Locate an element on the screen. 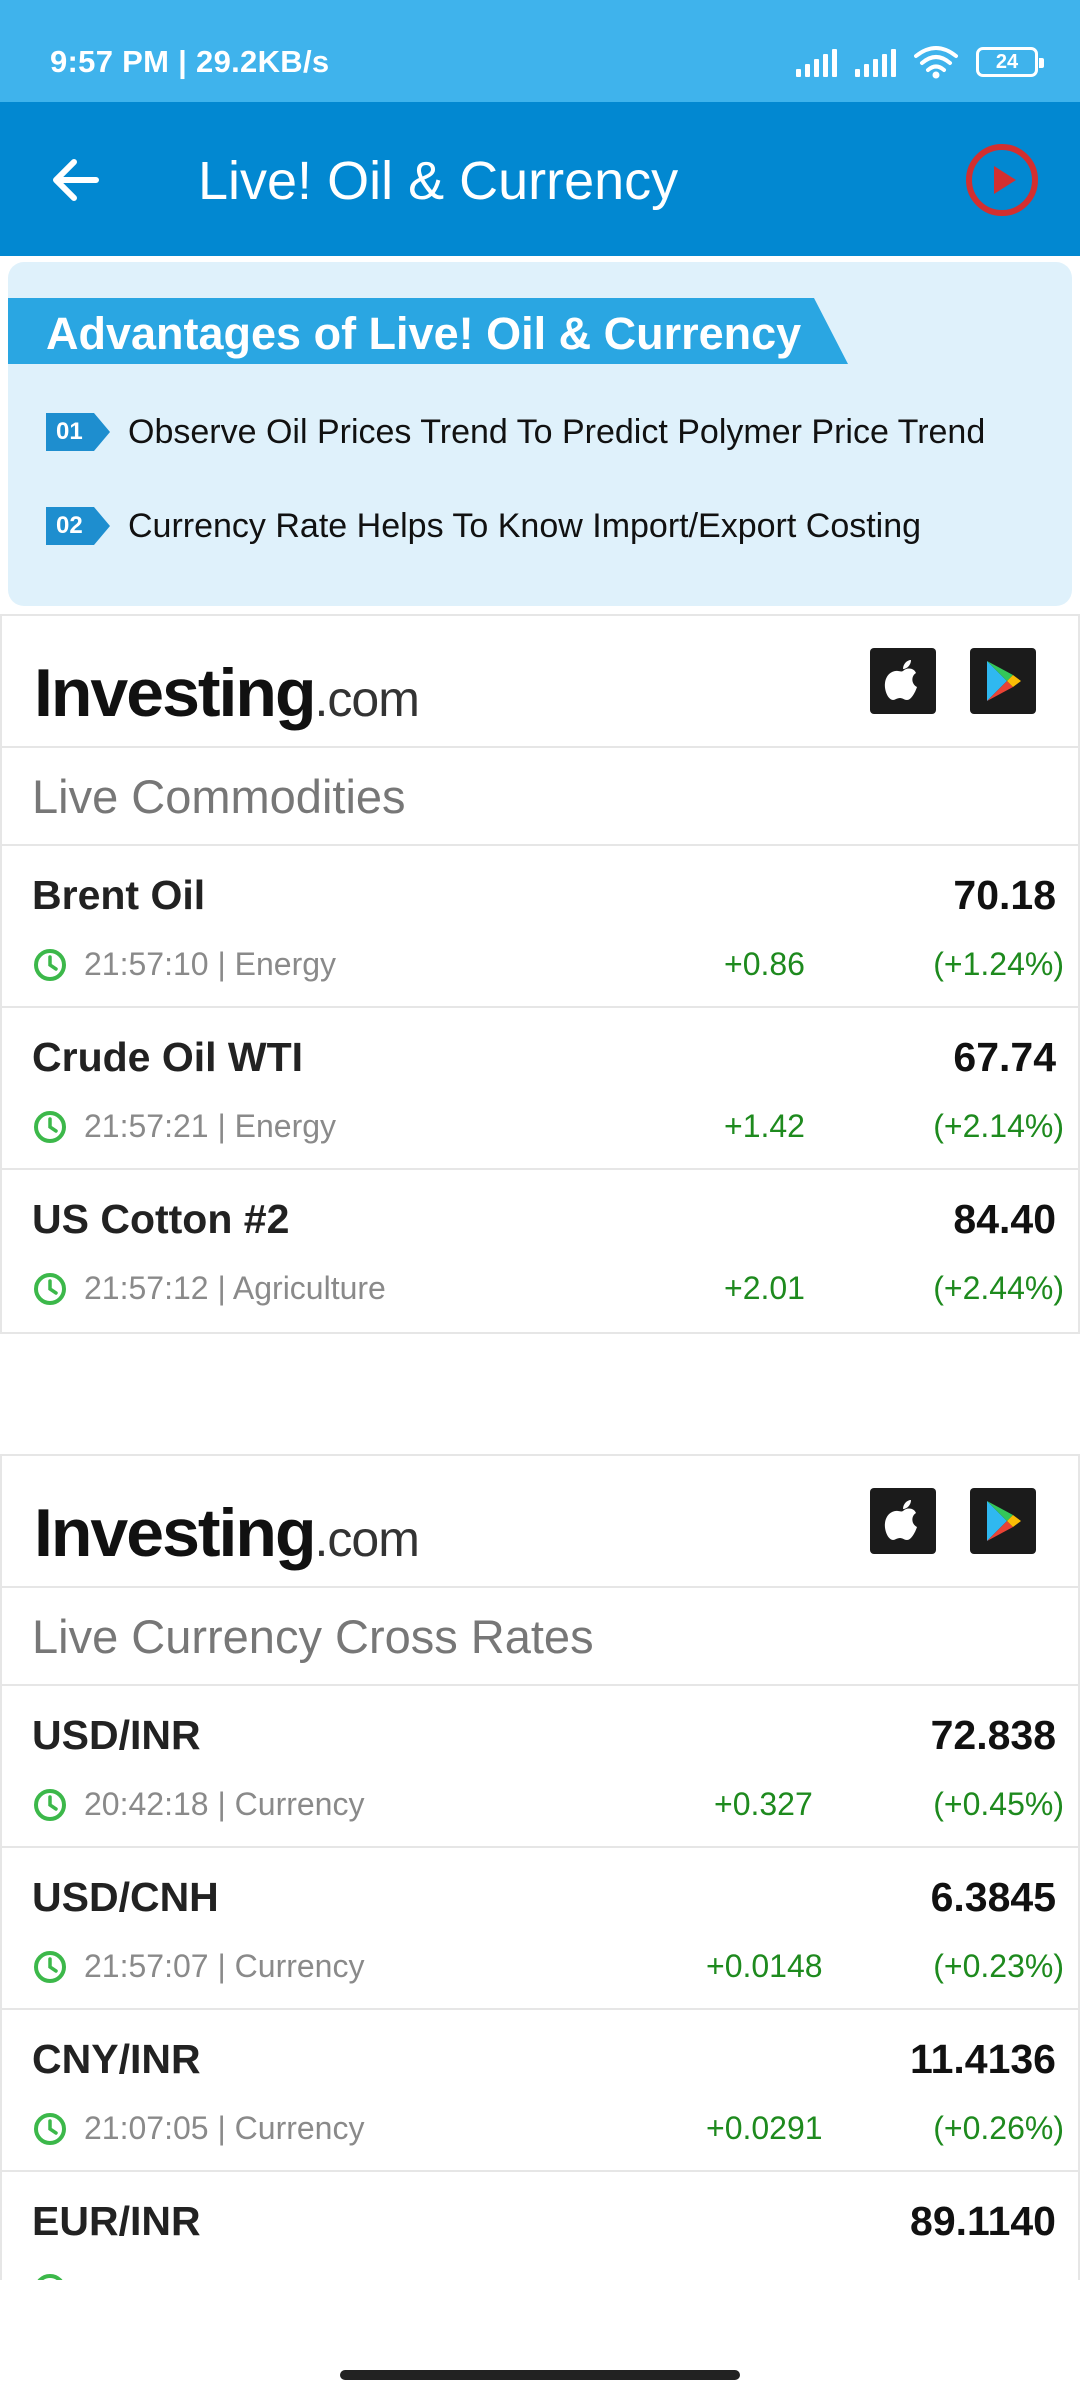  last-price: 67.74 is located at coordinates (1004, 1057).